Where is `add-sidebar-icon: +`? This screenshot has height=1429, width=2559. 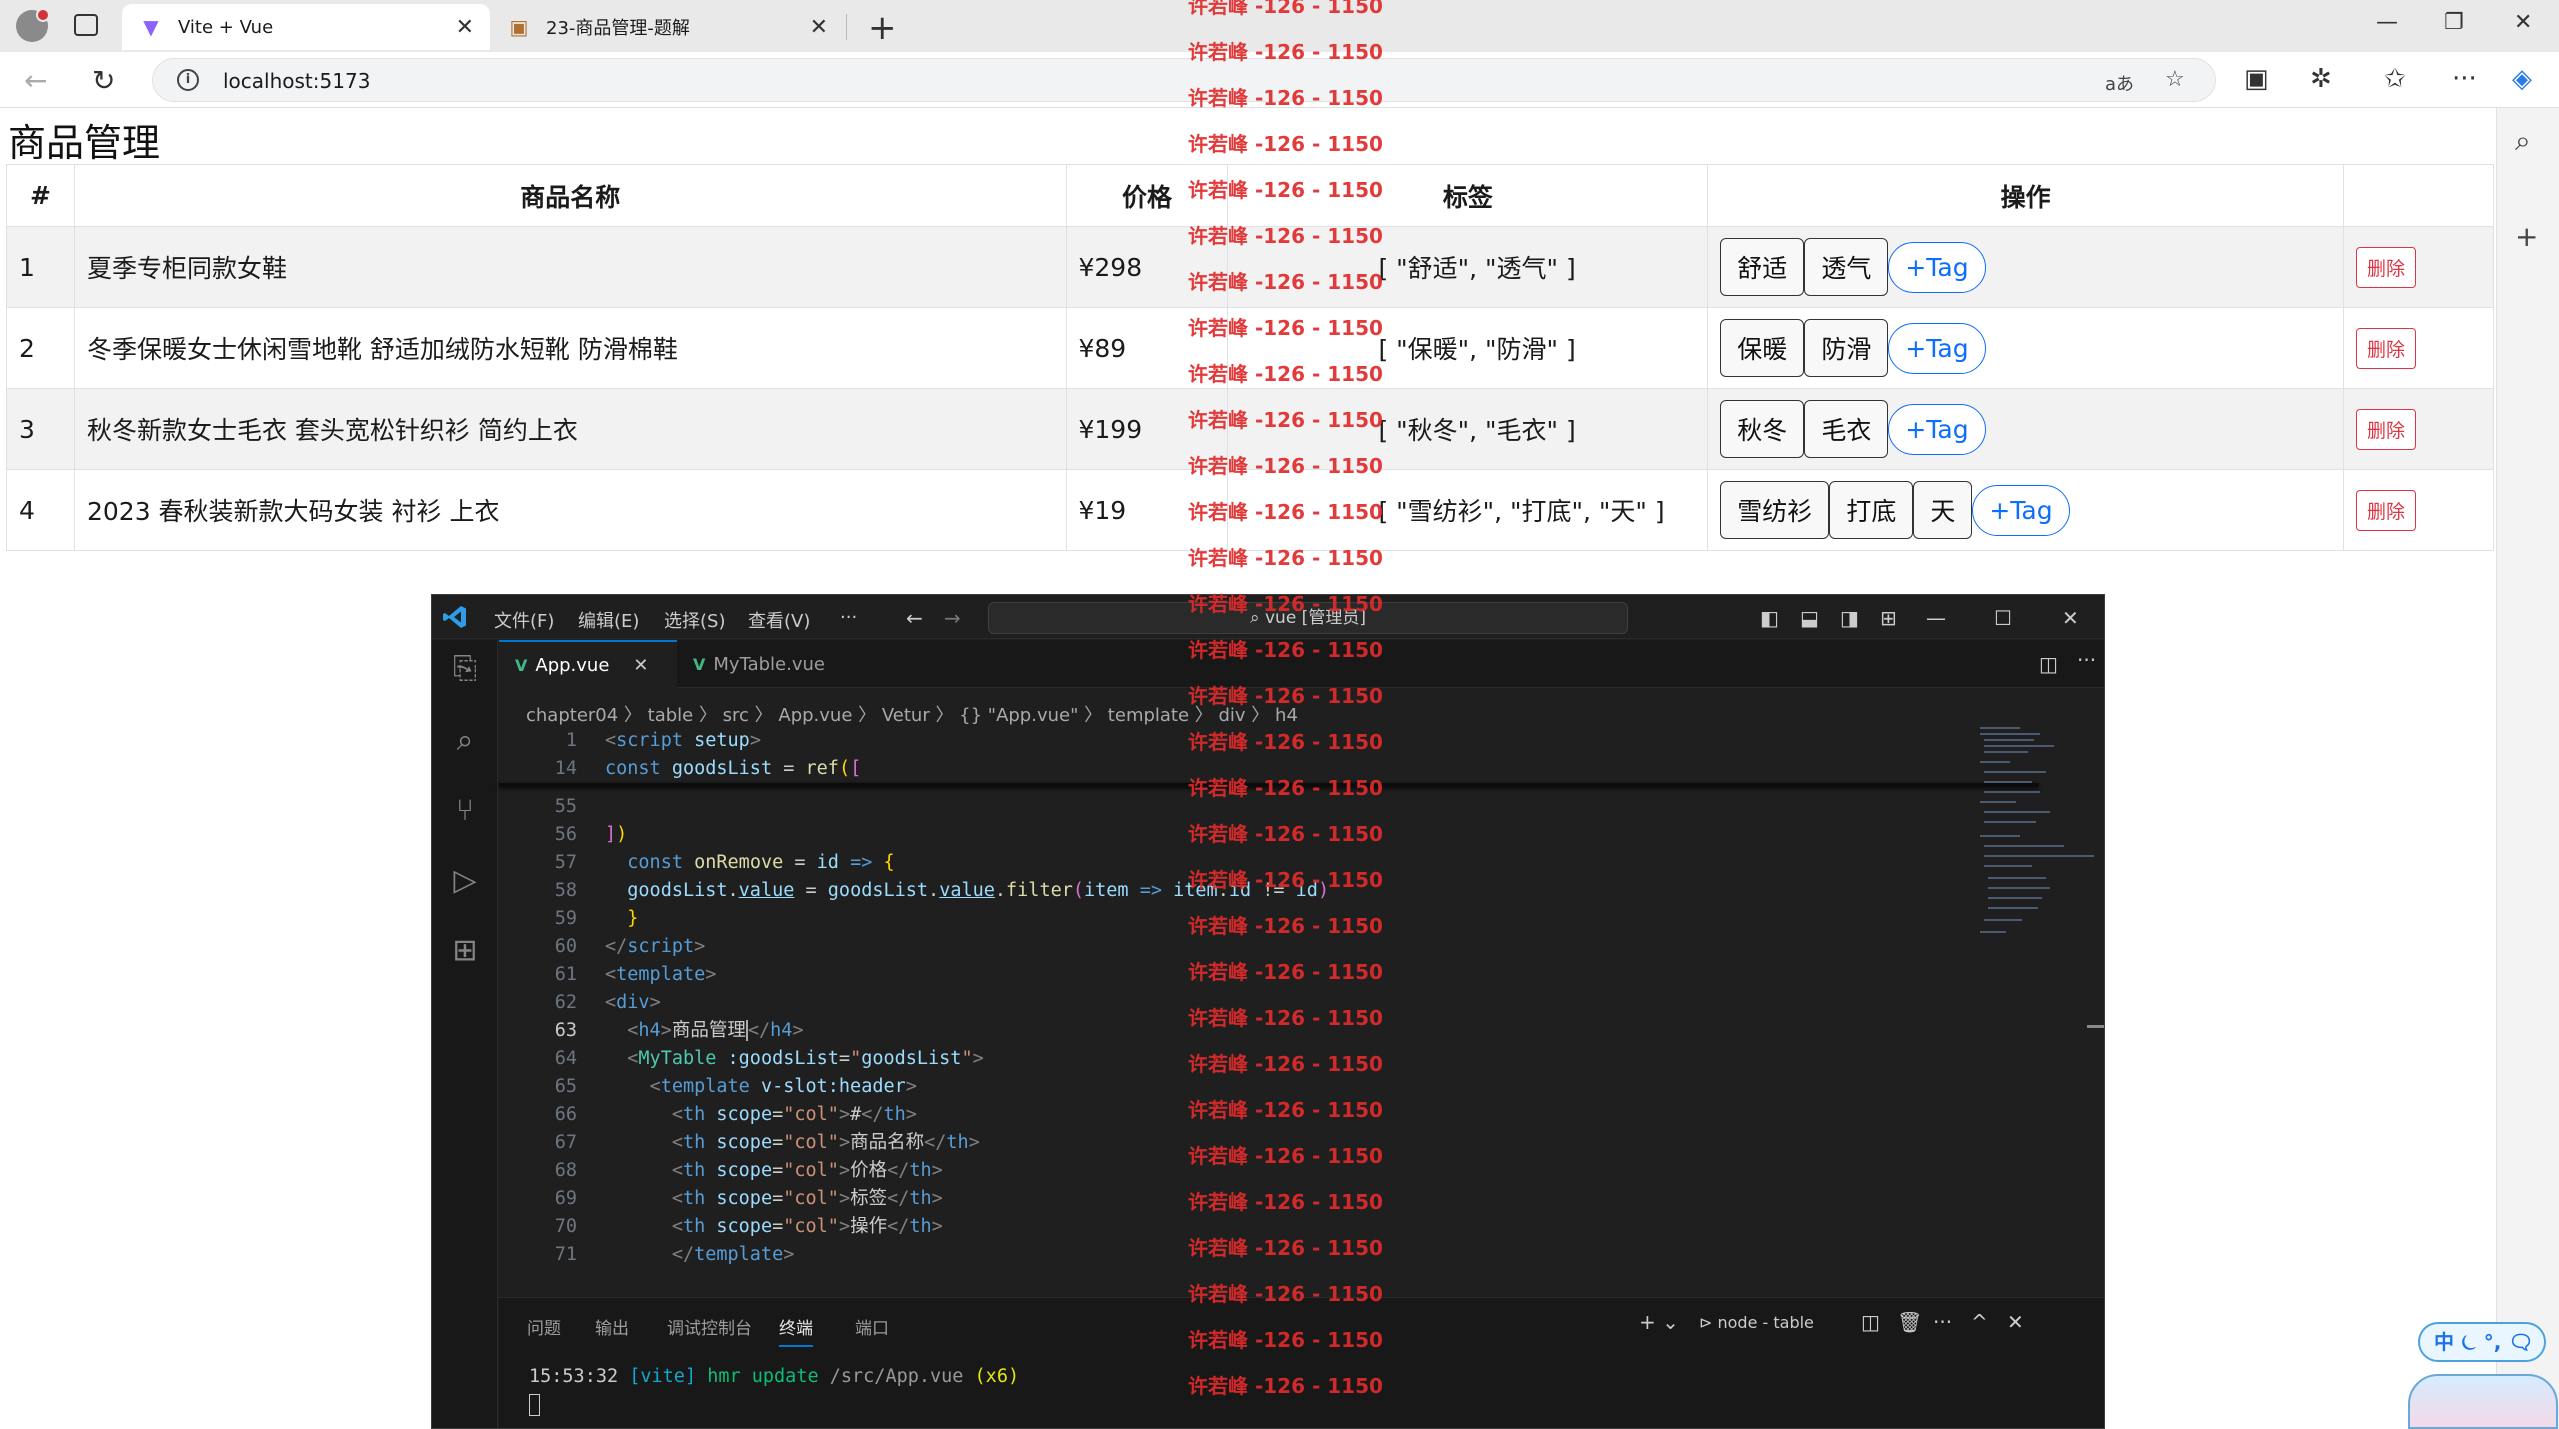 add-sidebar-icon: + is located at coordinates (2526, 236).